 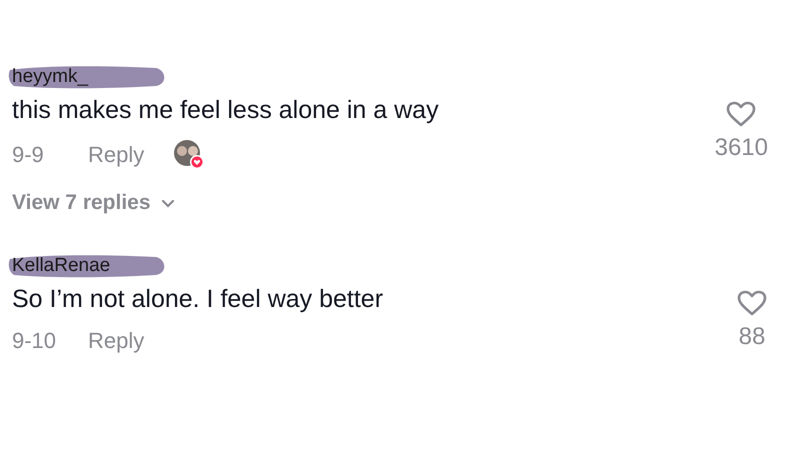 What do you see at coordinates (752, 337) in the screenshot?
I see `like-count: 88` at bounding box center [752, 337].